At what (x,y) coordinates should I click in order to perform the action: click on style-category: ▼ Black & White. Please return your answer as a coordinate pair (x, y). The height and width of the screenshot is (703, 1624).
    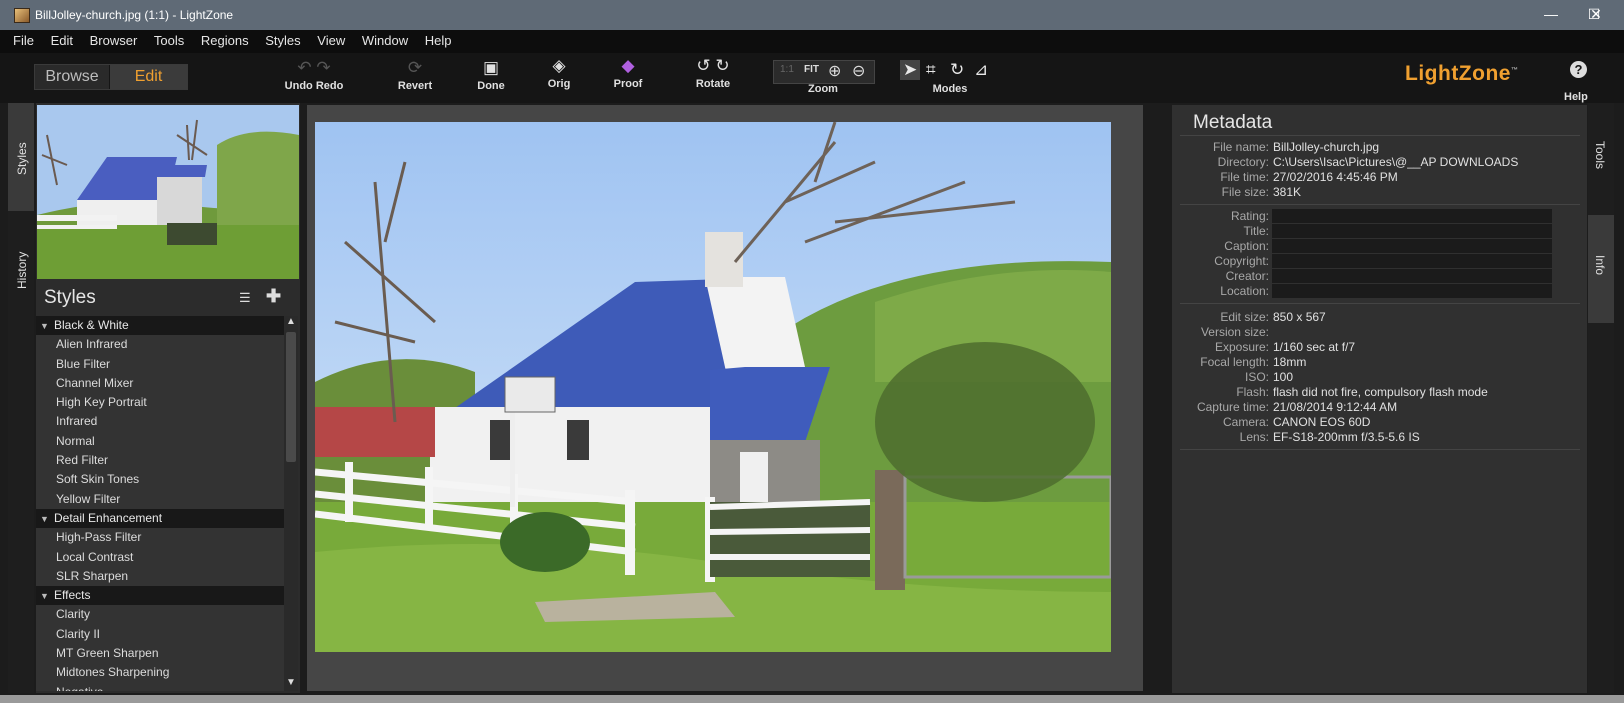
    Looking at the image, I should click on (160, 326).